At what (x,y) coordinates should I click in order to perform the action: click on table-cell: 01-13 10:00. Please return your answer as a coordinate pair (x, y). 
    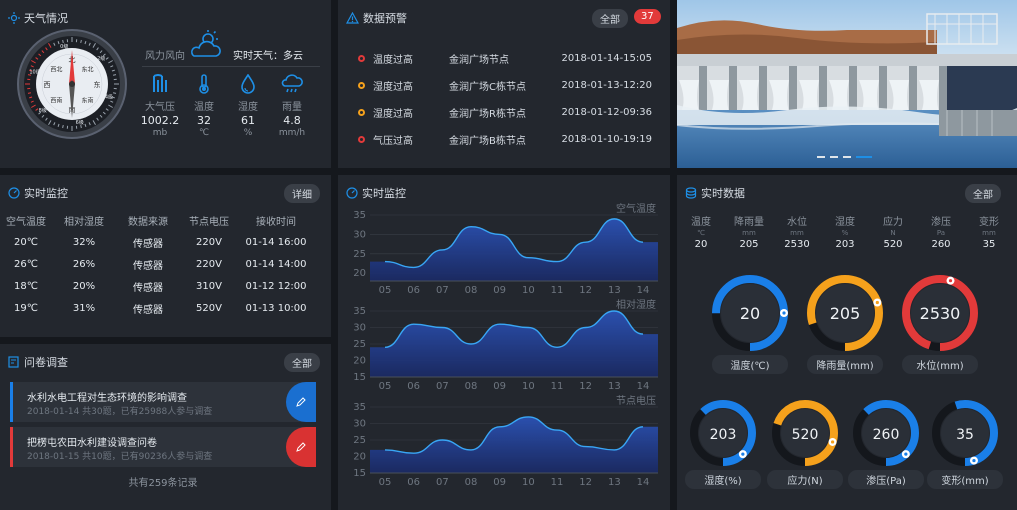
    Looking at the image, I should click on (276, 308).